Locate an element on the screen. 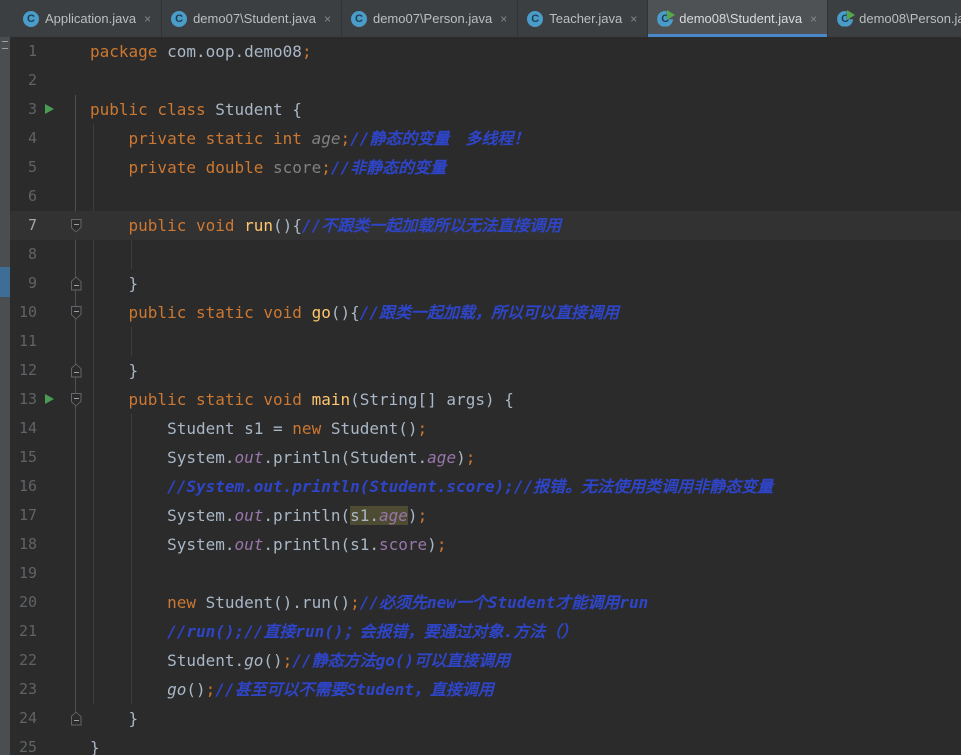 The image size is (961, 755). tab-label: demo07\Student.java is located at coordinates (254, 18).